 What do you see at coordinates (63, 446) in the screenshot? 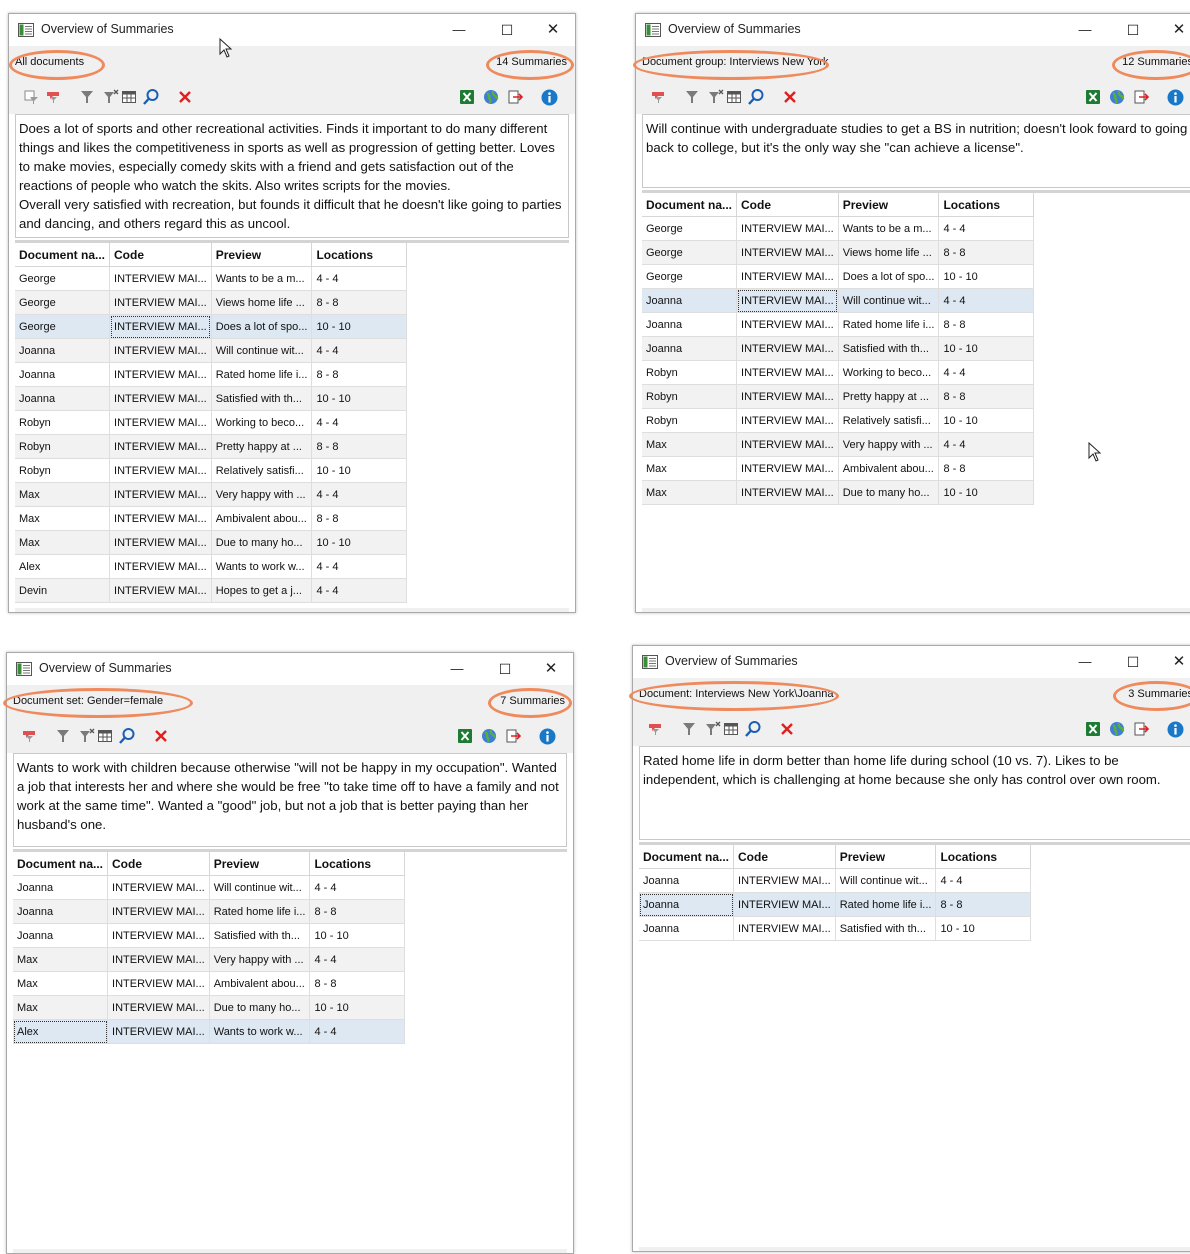
I see `table-cell: Robyn` at bounding box center [63, 446].